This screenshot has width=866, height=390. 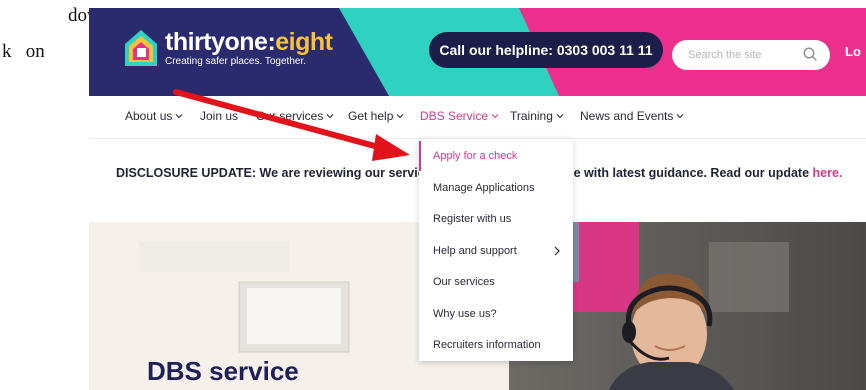 What do you see at coordinates (484, 188) in the screenshot?
I see `menu-item-manage-applications: Manage Applications` at bounding box center [484, 188].